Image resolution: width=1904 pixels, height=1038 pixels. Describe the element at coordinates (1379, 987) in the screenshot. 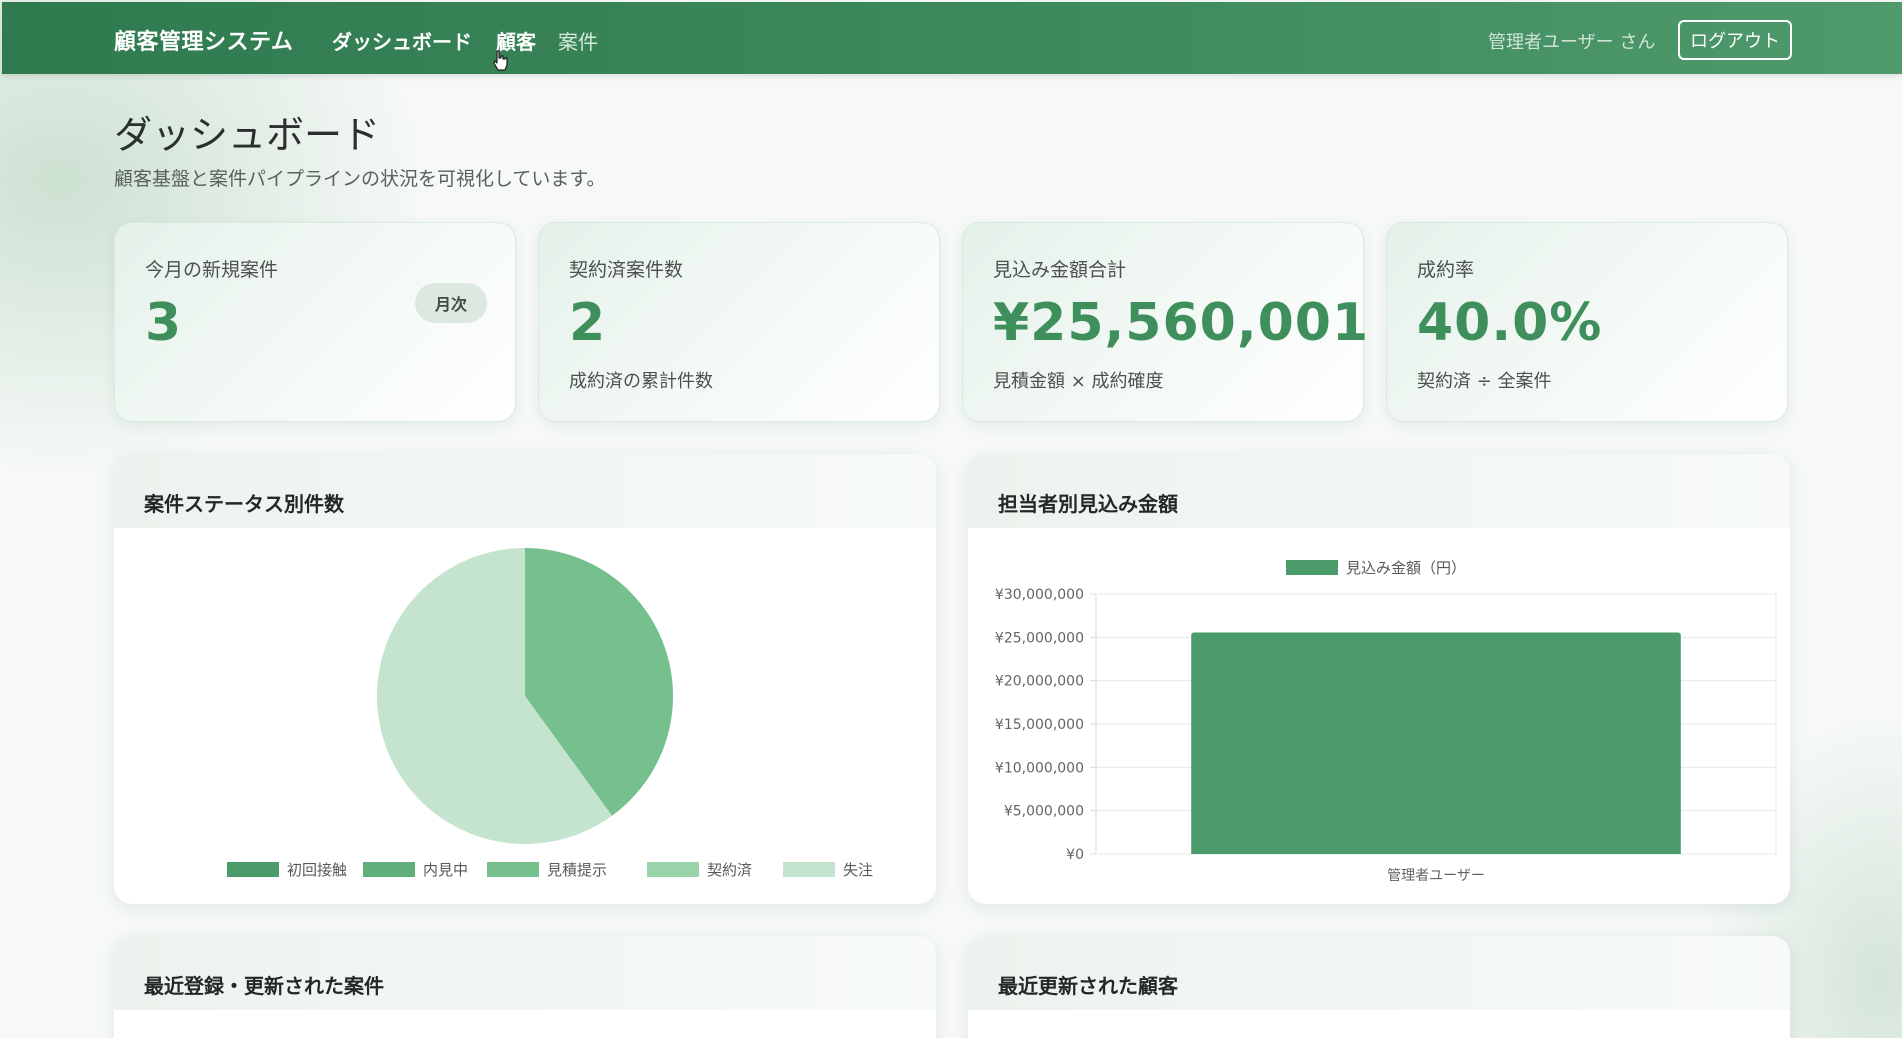

I see `recent-customers-panel: 最近更新された顧客` at that location.